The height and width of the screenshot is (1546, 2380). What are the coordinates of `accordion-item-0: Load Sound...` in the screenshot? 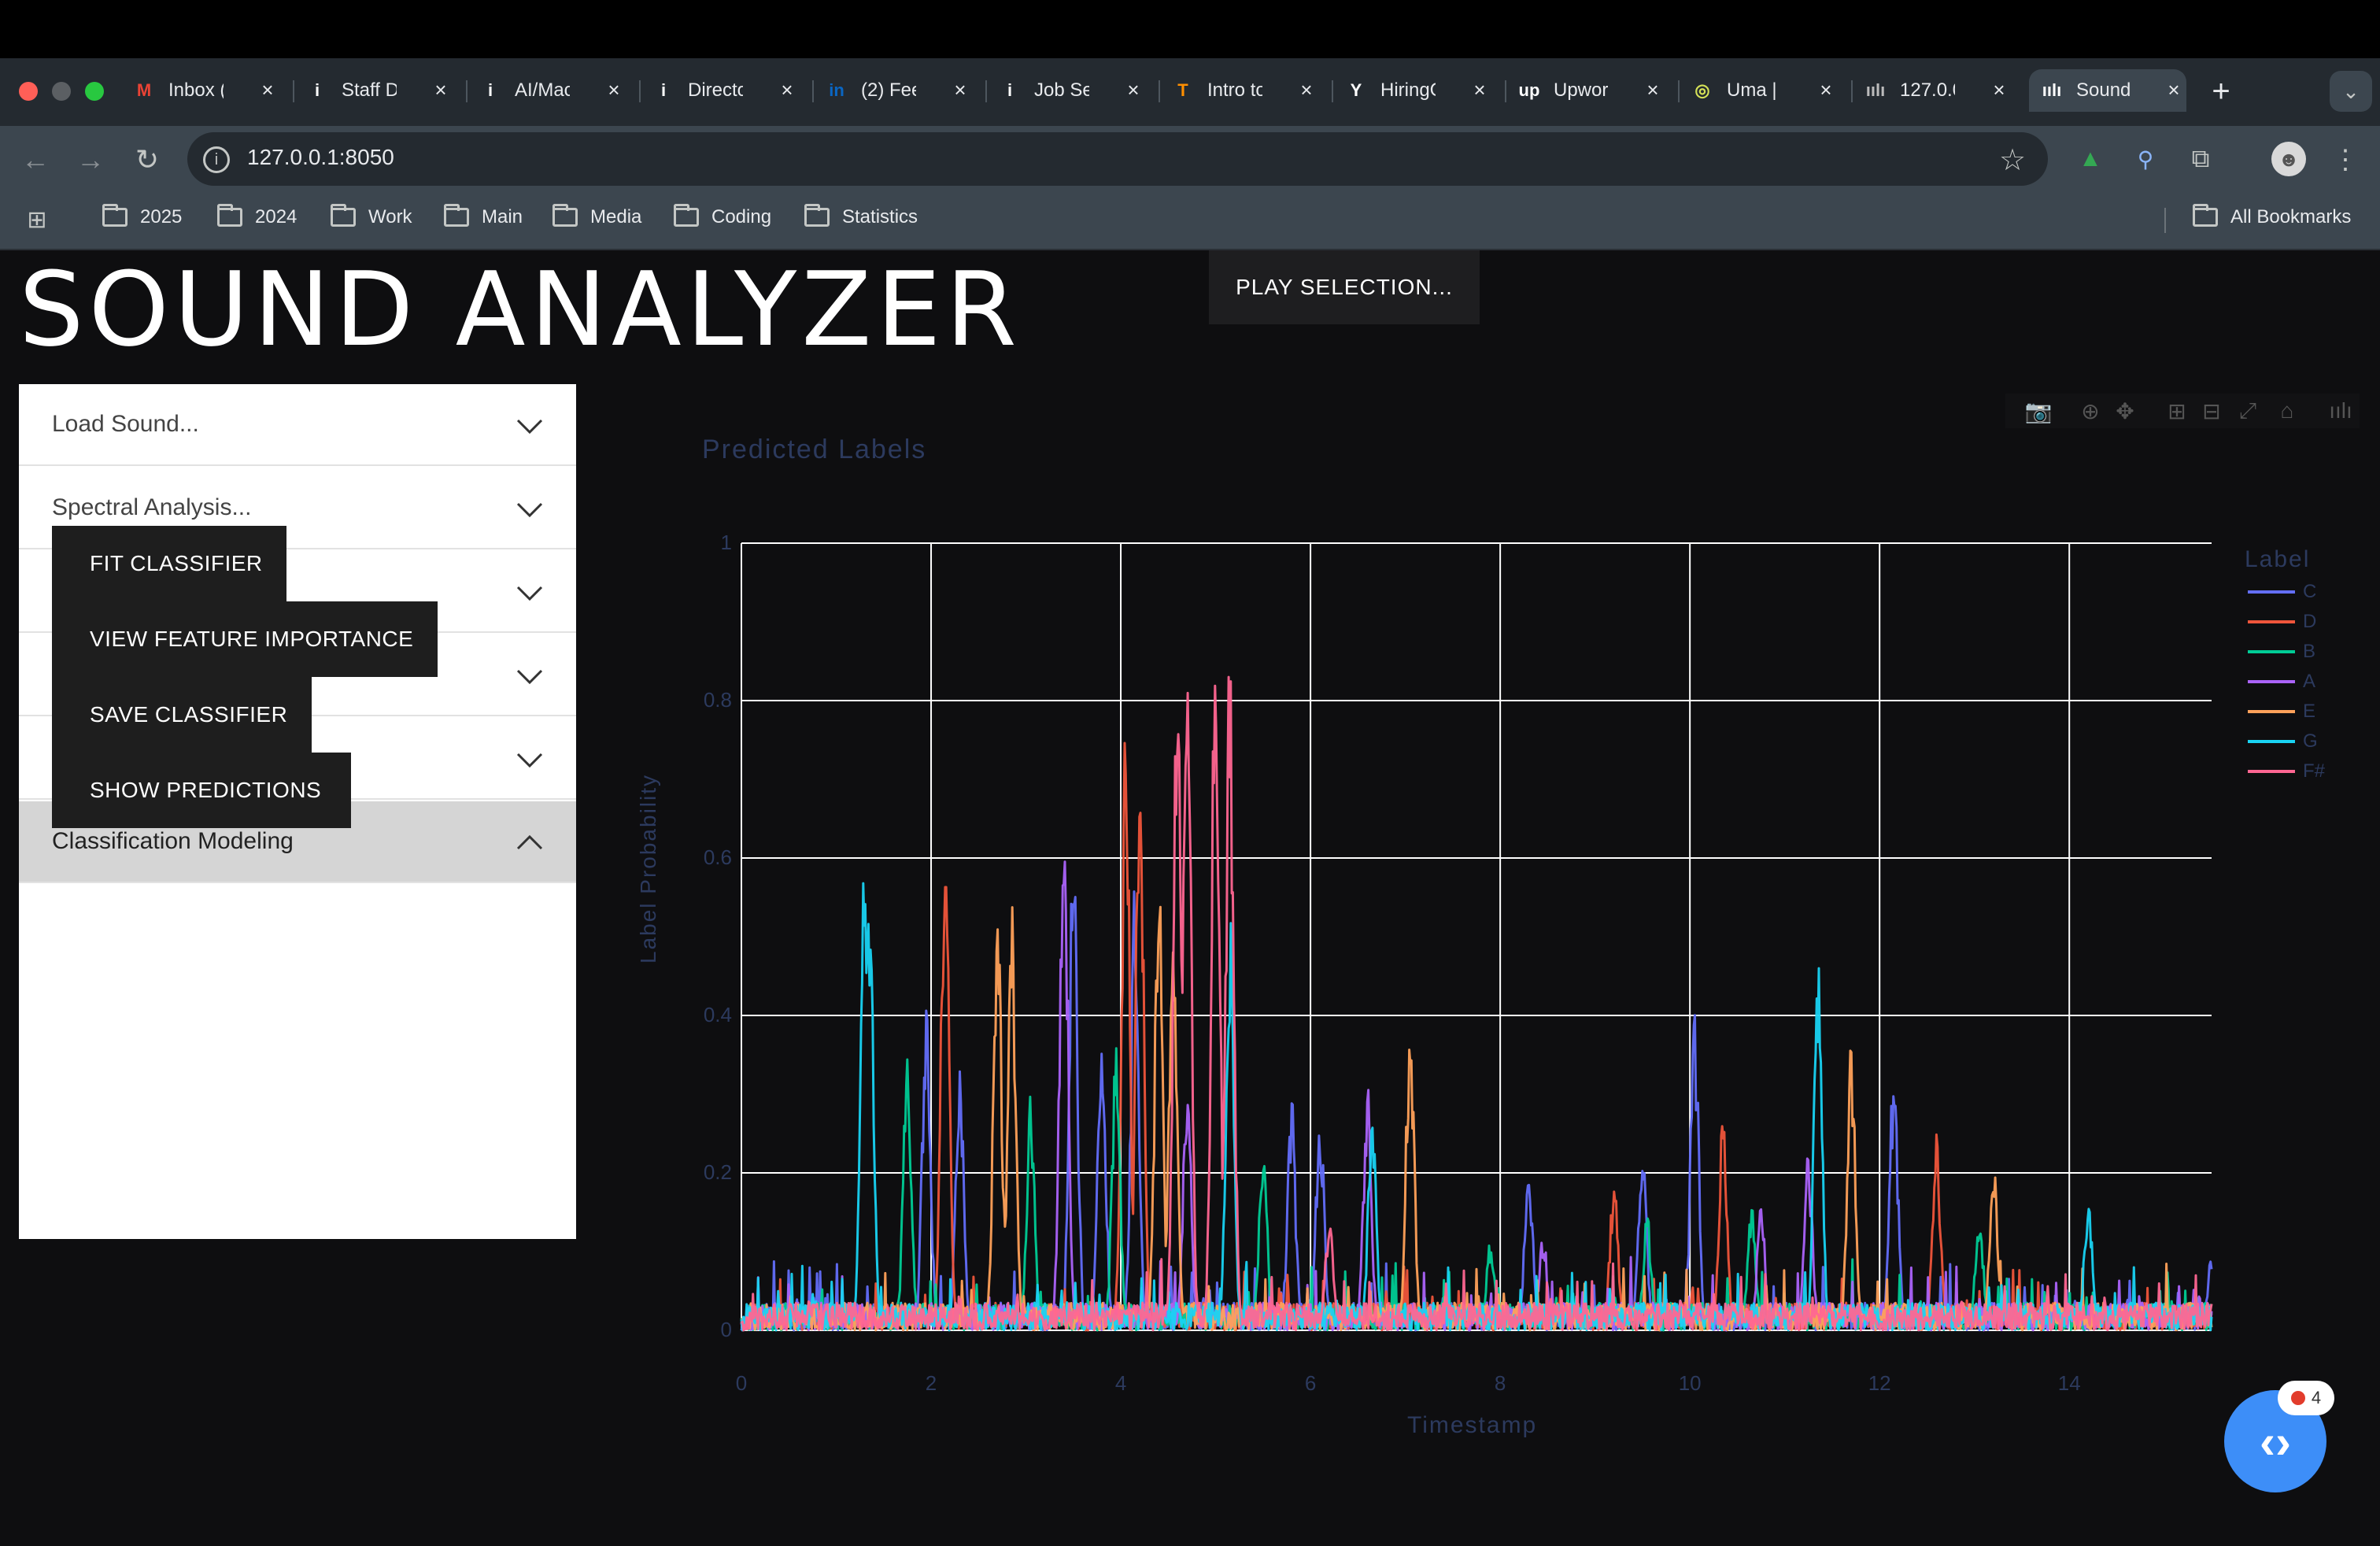 It's located at (297, 425).